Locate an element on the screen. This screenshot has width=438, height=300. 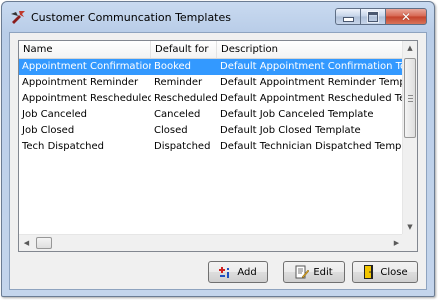
horizontal-scroll-thumb is located at coordinates (44, 243).